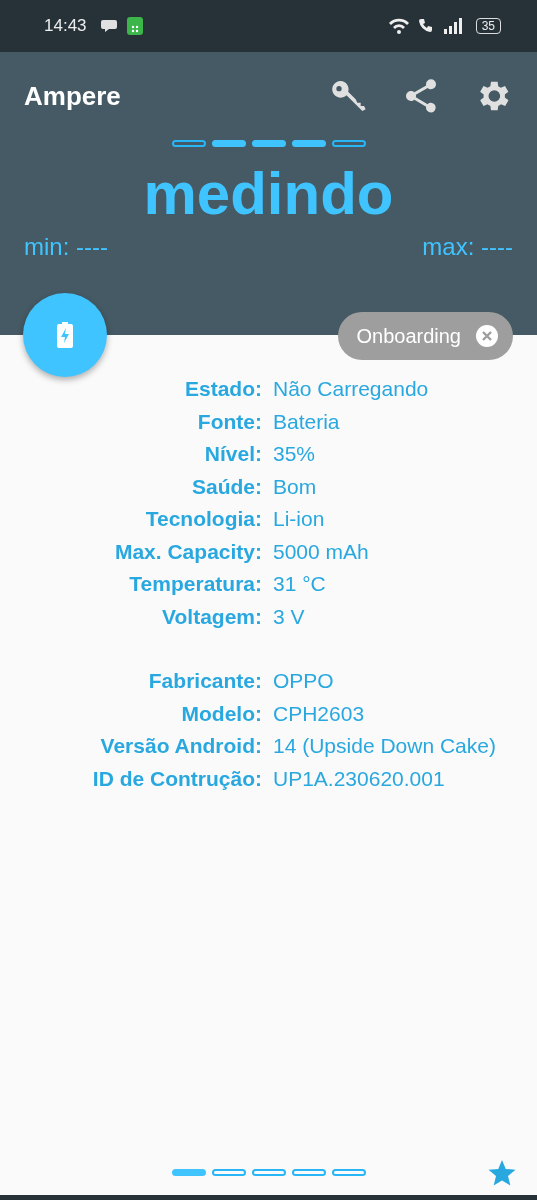  What do you see at coordinates (229, 421) in the screenshot?
I see `info-label: Fonte:` at bounding box center [229, 421].